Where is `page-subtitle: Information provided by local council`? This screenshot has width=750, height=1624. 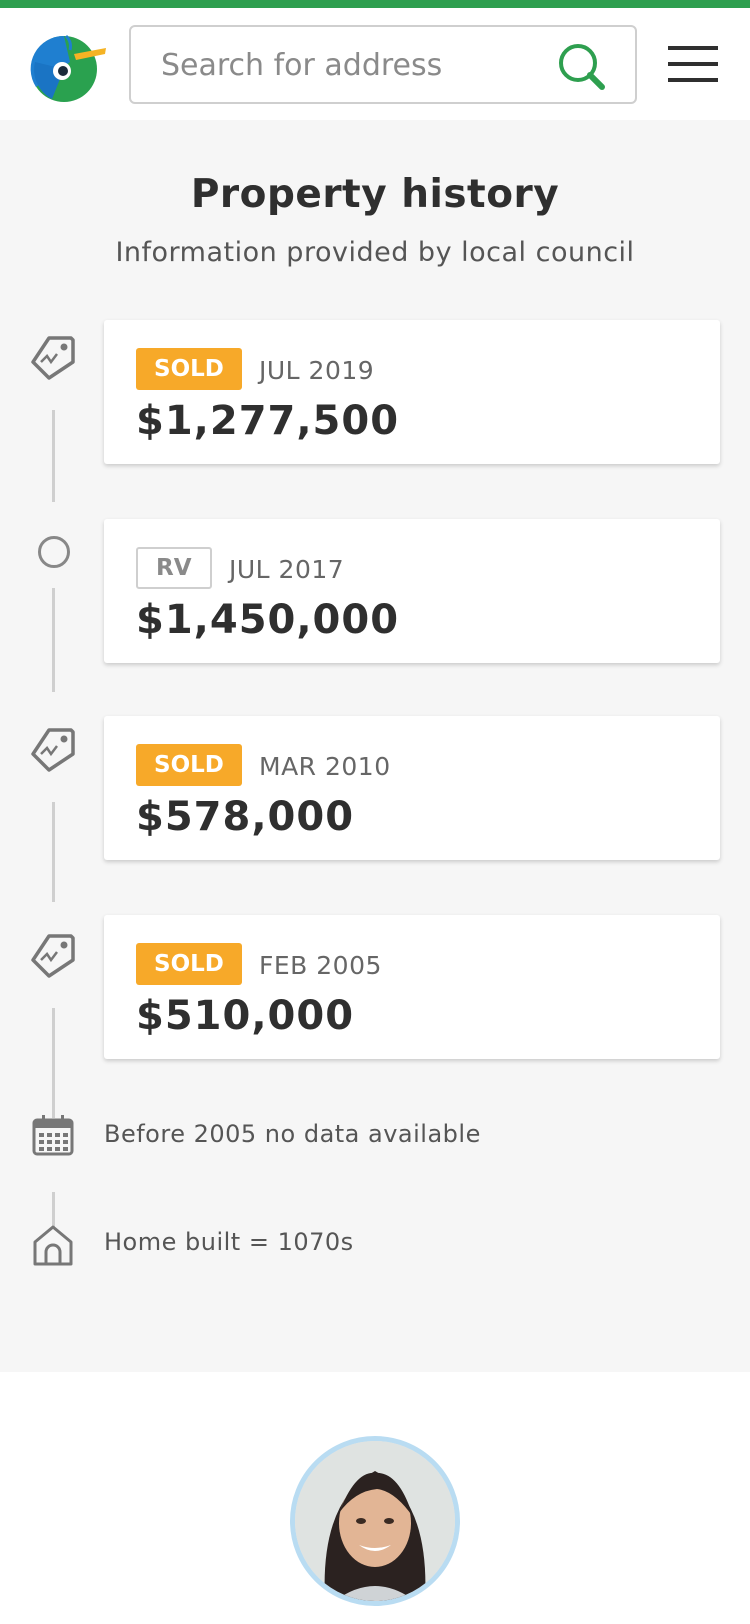 page-subtitle: Information provided by local council is located at coordinates (375, 252).